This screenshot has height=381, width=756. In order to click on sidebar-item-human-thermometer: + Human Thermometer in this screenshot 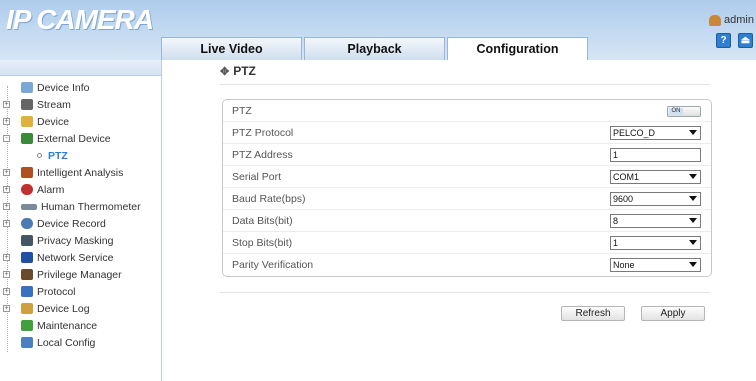, I will do `click(80, 206)`.